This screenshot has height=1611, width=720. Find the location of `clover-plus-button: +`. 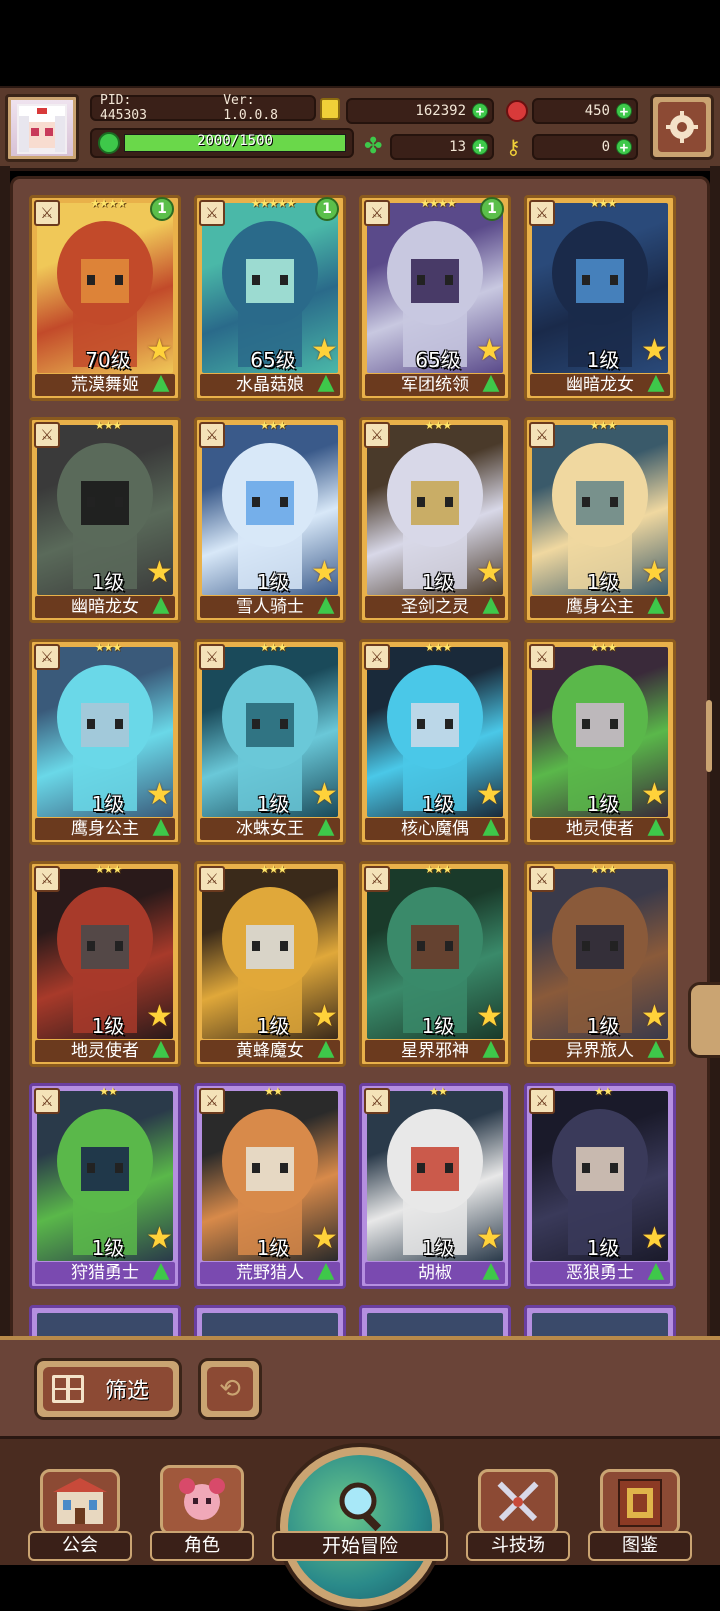

clover-plus-button: + is located at coordinates (480, 147).